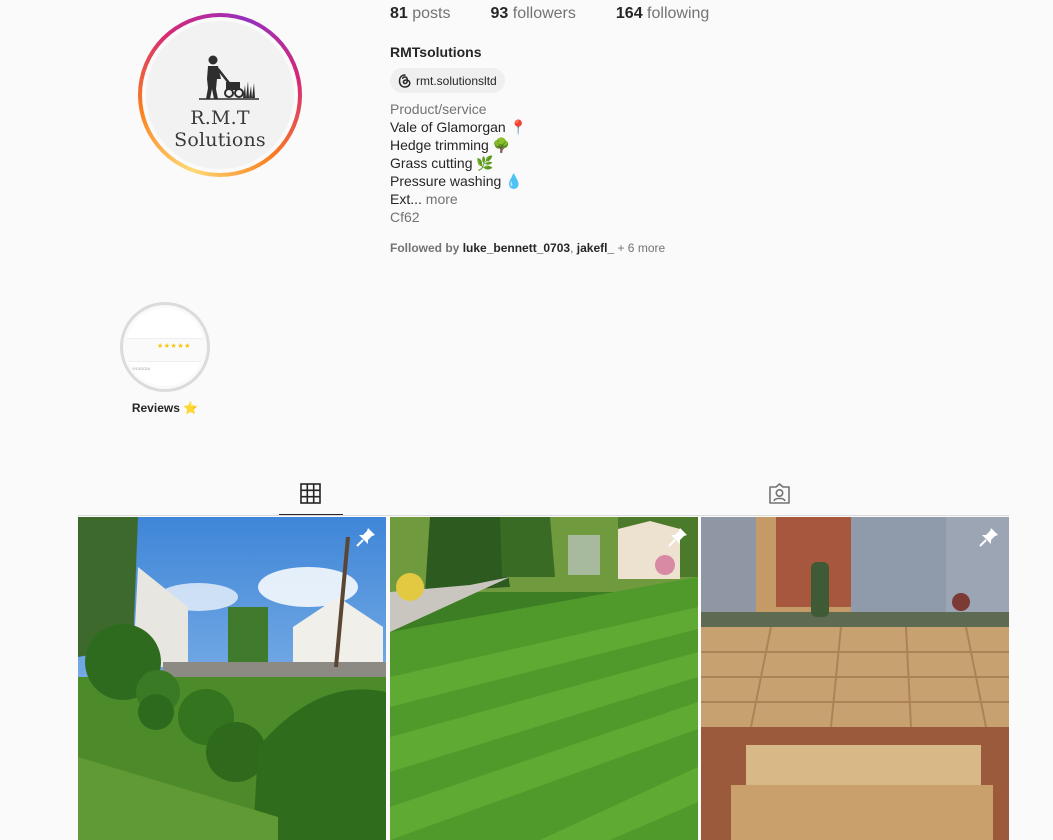 The width and height of the screenshot is (1053, 840). What do you see at coordinates (442, 199) in the screenshot?
I see `bio-more-button: more` at bounding box center [442, 199].